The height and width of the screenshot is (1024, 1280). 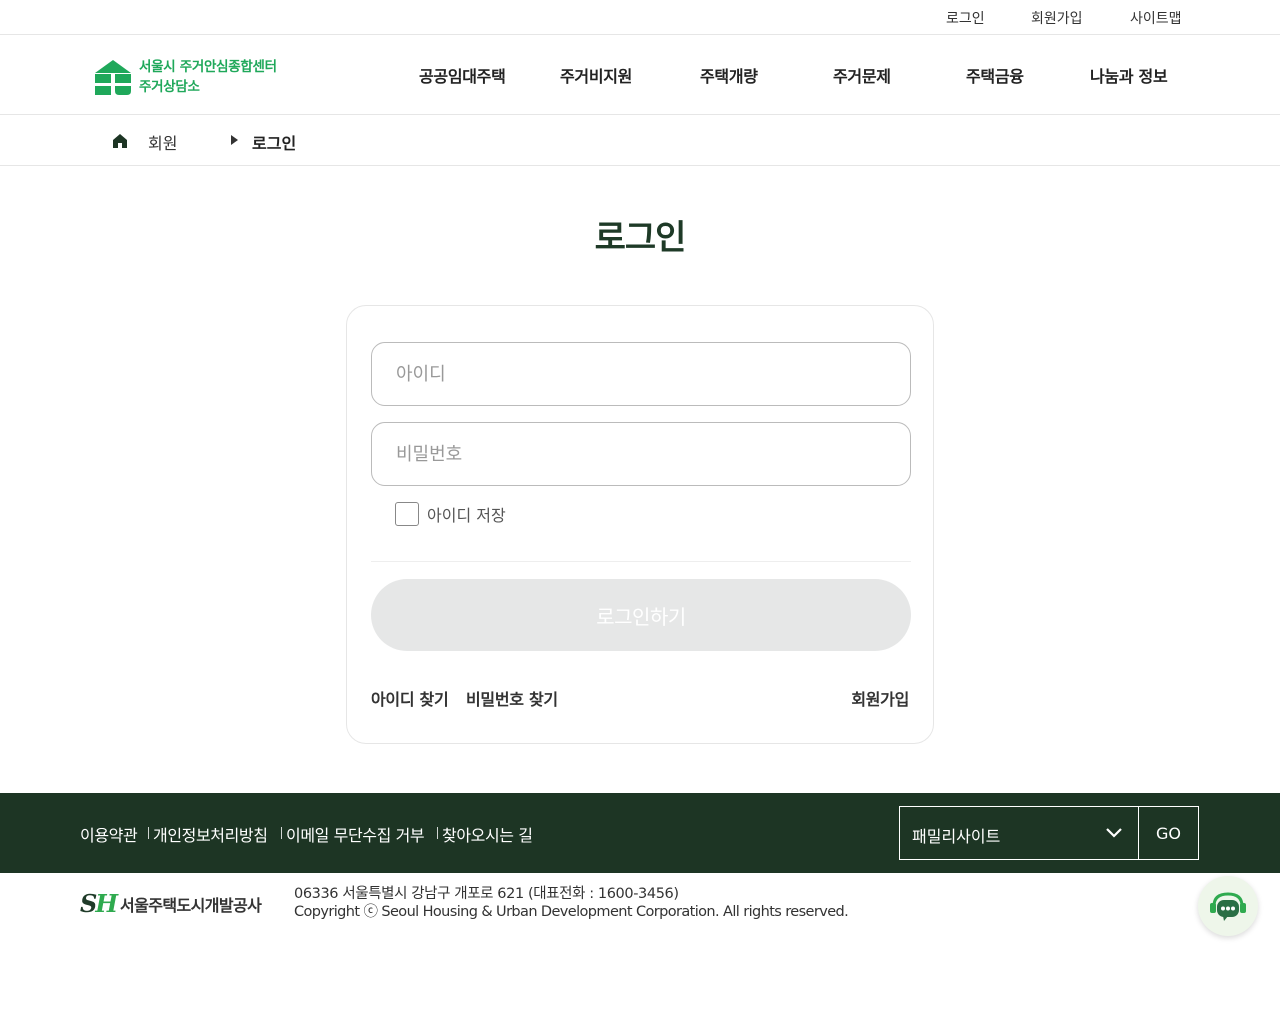 What do you see at coordinates (487, 834) in the screenshot?
I see `footer-directions-link: 찾아오시는 길` at bounding box center [487, 834].